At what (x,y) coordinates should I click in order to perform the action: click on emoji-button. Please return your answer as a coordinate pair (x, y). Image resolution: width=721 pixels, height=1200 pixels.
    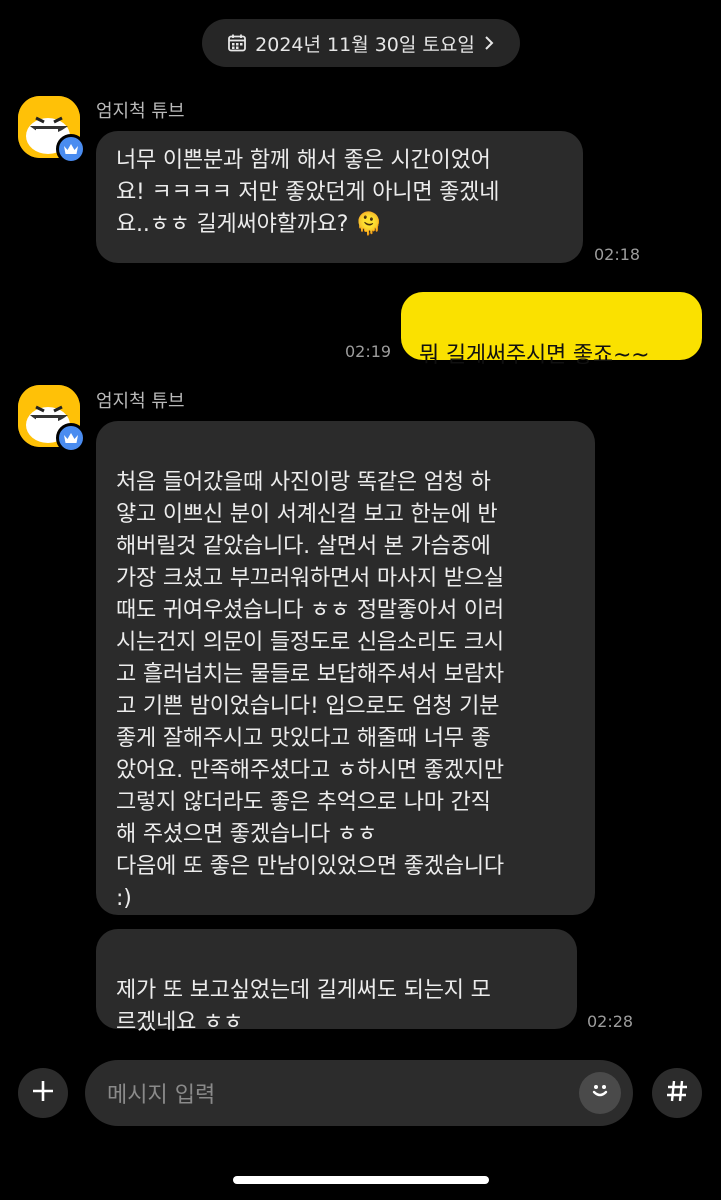
    Looking at the image, I should click on (600, 1093).